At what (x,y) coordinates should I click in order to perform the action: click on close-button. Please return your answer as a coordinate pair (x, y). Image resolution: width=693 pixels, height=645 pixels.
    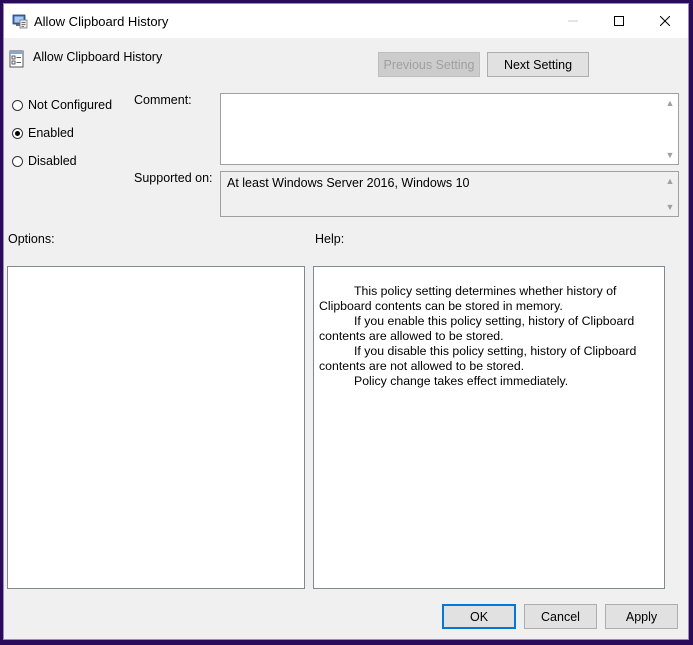
    Looking at the image, I should click on (665, 21).